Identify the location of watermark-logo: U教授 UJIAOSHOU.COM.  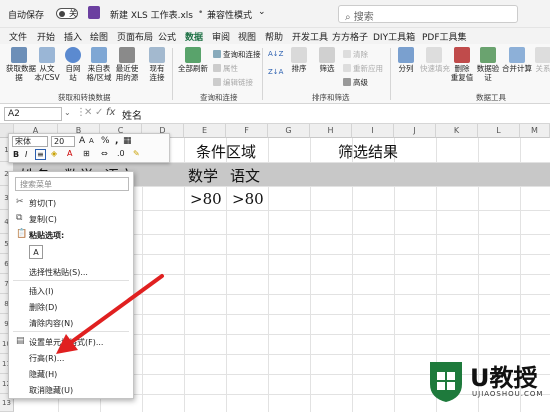
(487, 382).